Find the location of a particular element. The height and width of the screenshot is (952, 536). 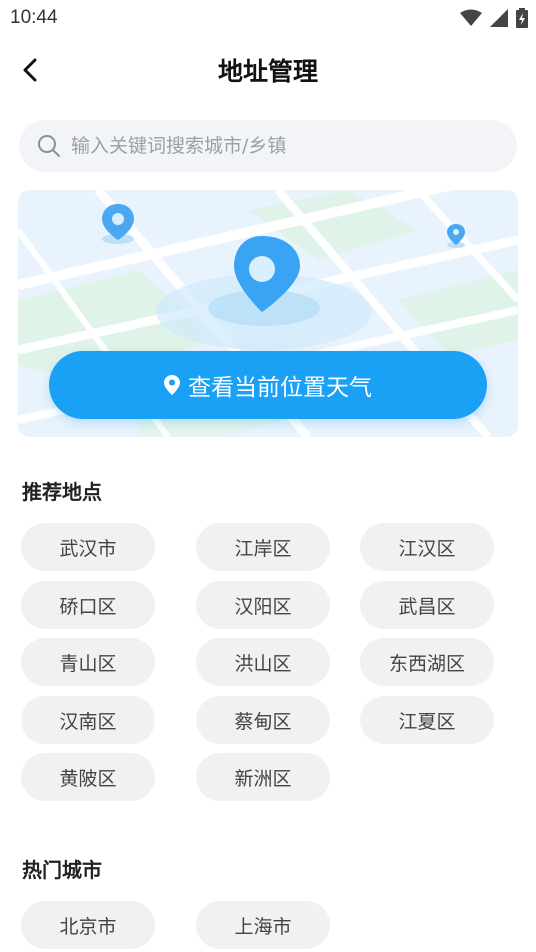

search-input is located at coordinates (271, 146).